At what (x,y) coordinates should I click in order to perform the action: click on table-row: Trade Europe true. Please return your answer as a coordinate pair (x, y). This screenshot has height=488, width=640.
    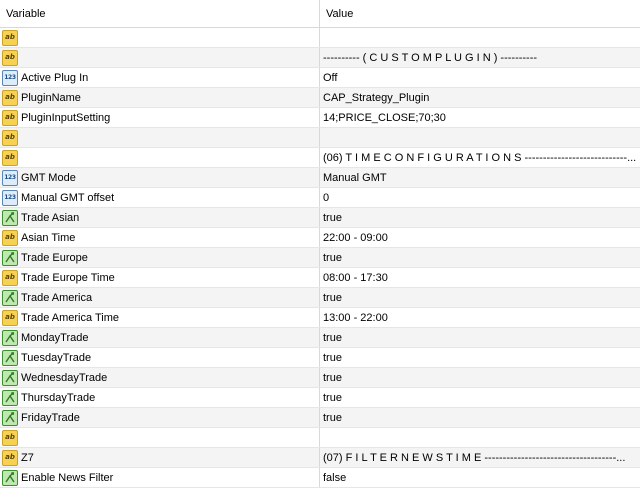
    Looking at the image, I should click on (320, 258).